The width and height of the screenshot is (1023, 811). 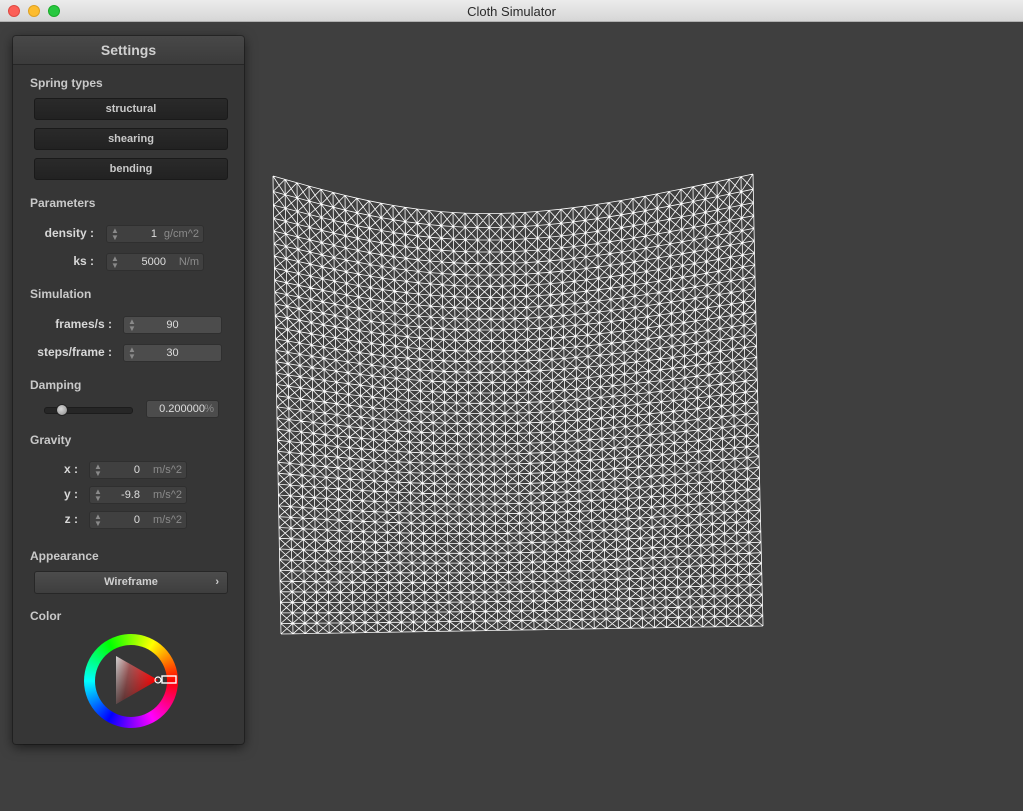 I want to click on color-wheel, so click(x=131, y=681).